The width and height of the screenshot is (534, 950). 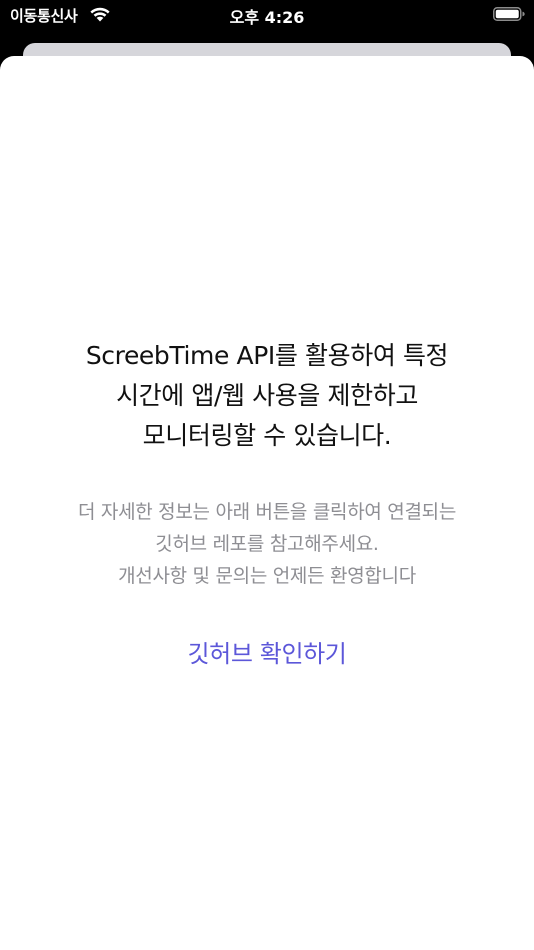 What do you see at coordinates (267, 654) in the screenshot?
I see `github-button: 깃허브 확인하기` at bounding box center [267, 654].